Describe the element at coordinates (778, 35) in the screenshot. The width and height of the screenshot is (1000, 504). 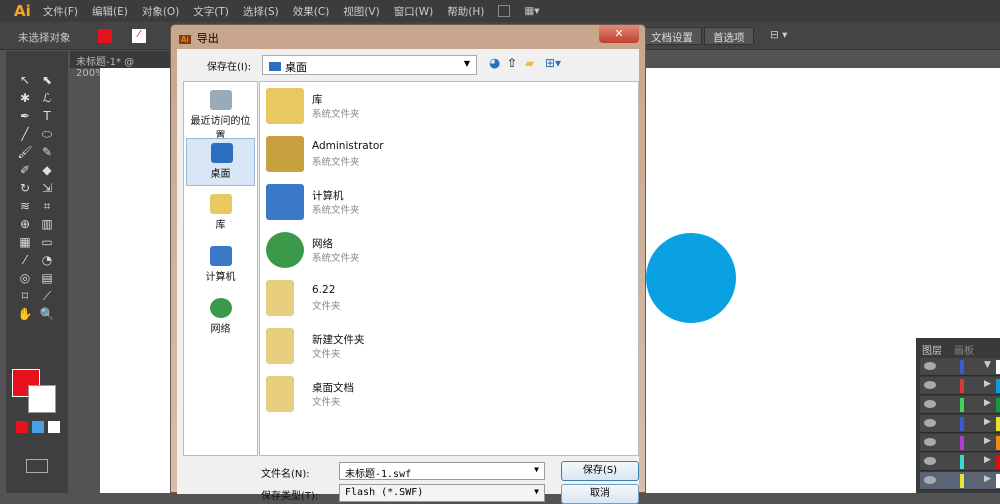
I see `arrange-docs-icon: ⊟ ▾` at that location.